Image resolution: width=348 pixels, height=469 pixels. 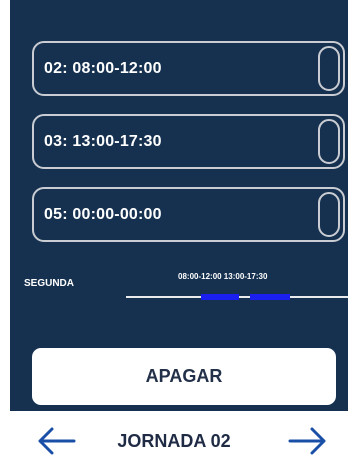 What do you see at coordinates (174, 440) in the screenshot?
I see `footer-nav: JORNADA 02` at bounding box center [174, 440].